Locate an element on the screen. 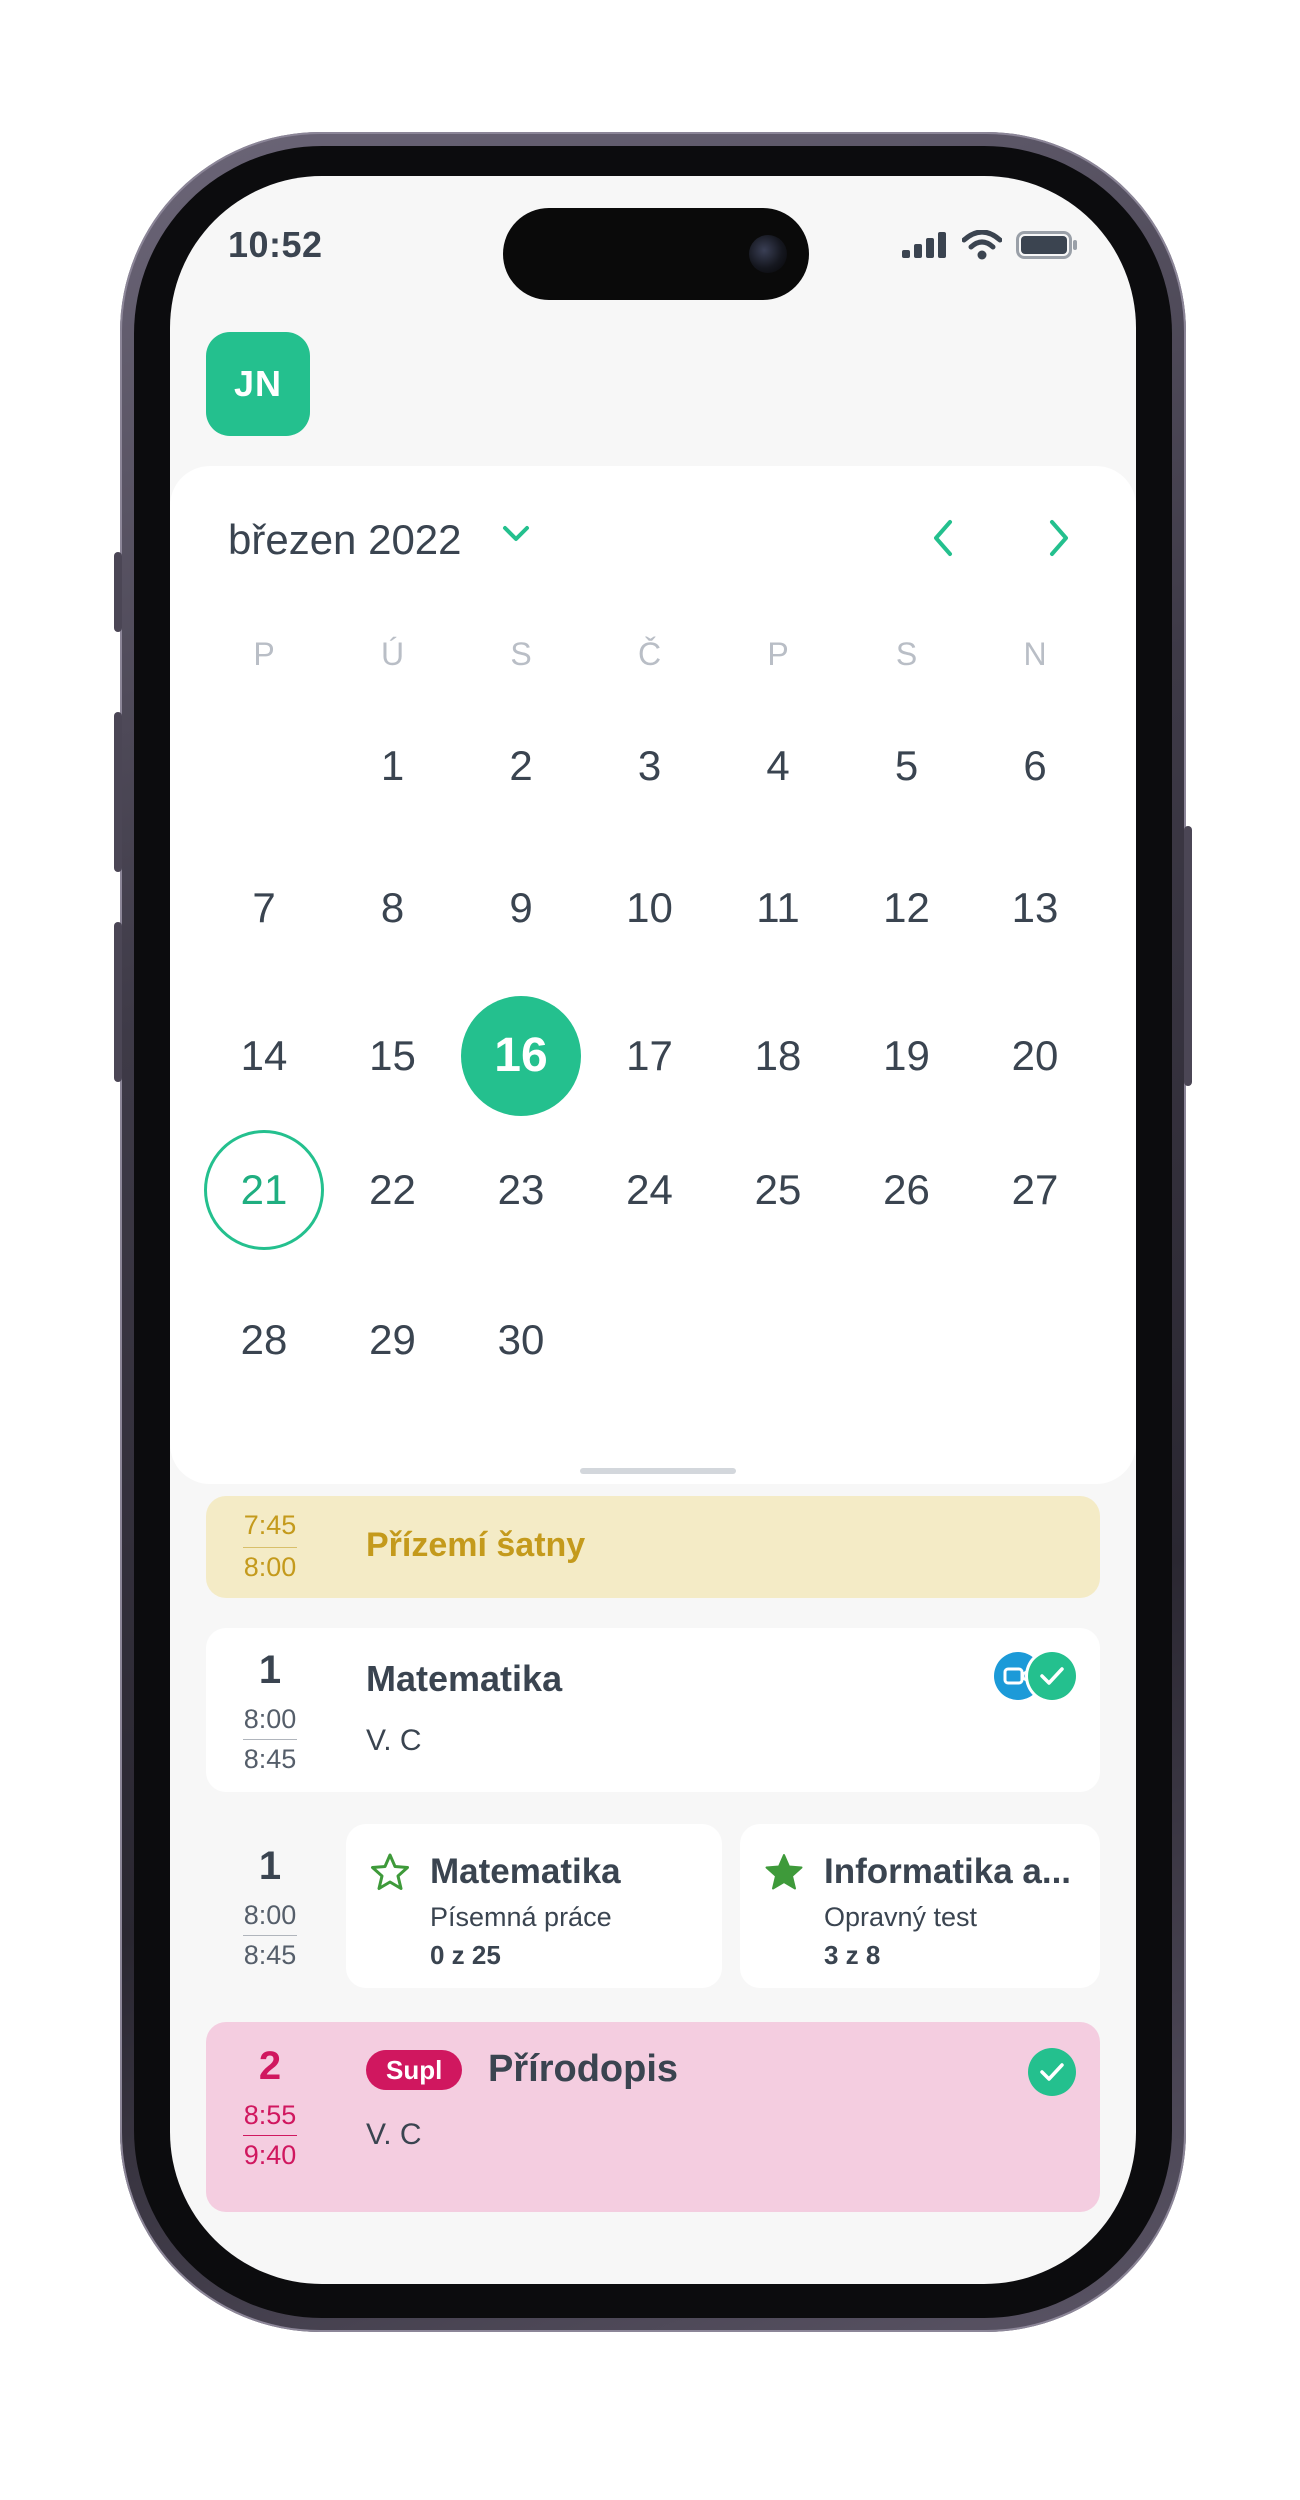 This screenshot has height=2500, width=1300. task-type: Písemná práce is located at coordinates (521, 1917).